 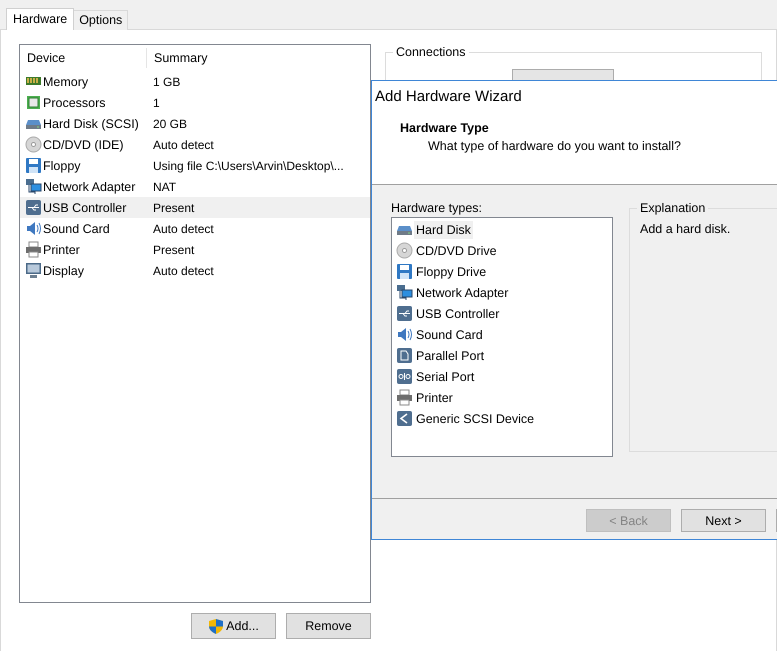 What do you see at coordinates (83, 145) in the screenshot?
I see `device-name: CD/DVD (IDE)` at bounding box center [83, 145].